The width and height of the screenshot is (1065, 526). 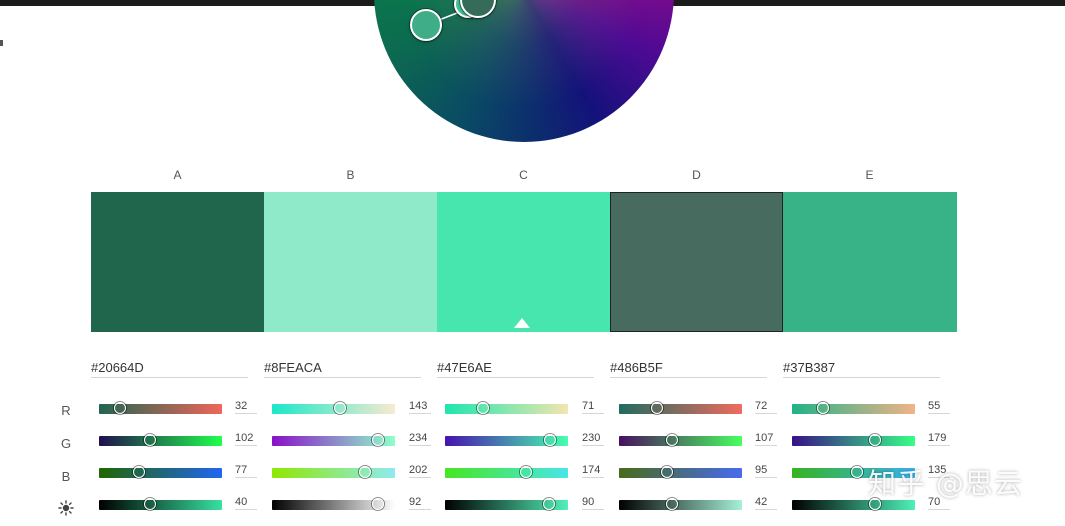 What do you see at coordinates (420, 407) in the screenshot?
I see `value-r-b: 143` at bounding box center [420, 407].